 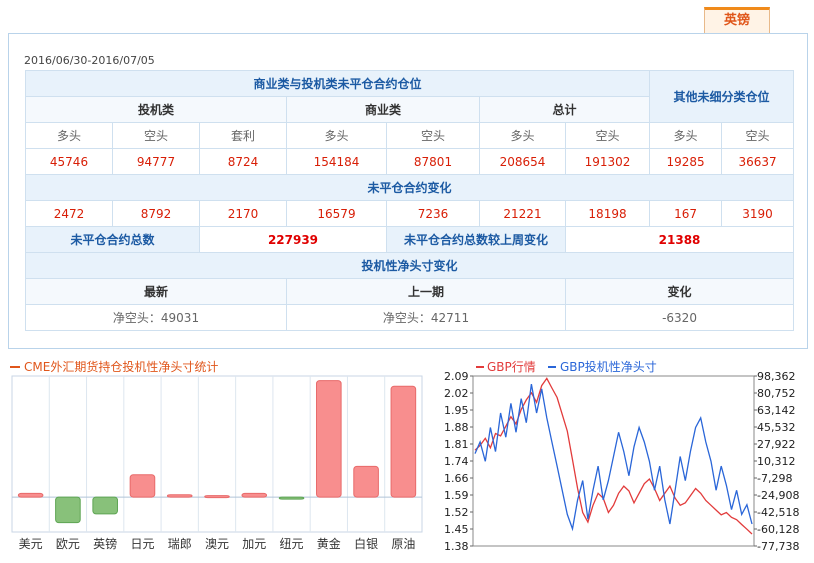 I want to click on total-label: 未平仓合约总数, so click(x=112, y=239).